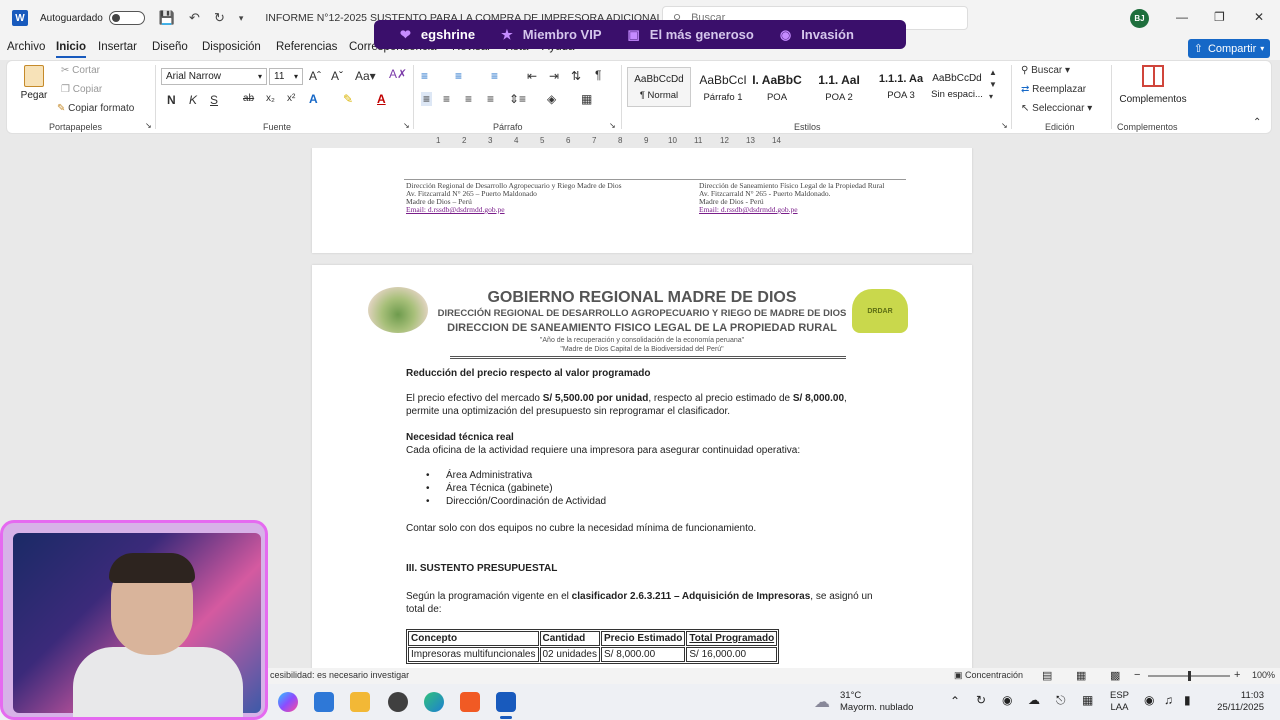 This screenshot has height=720, width=1280. I want to click on format-painter-button: ✎ Copiar formato, so click(95, 108).